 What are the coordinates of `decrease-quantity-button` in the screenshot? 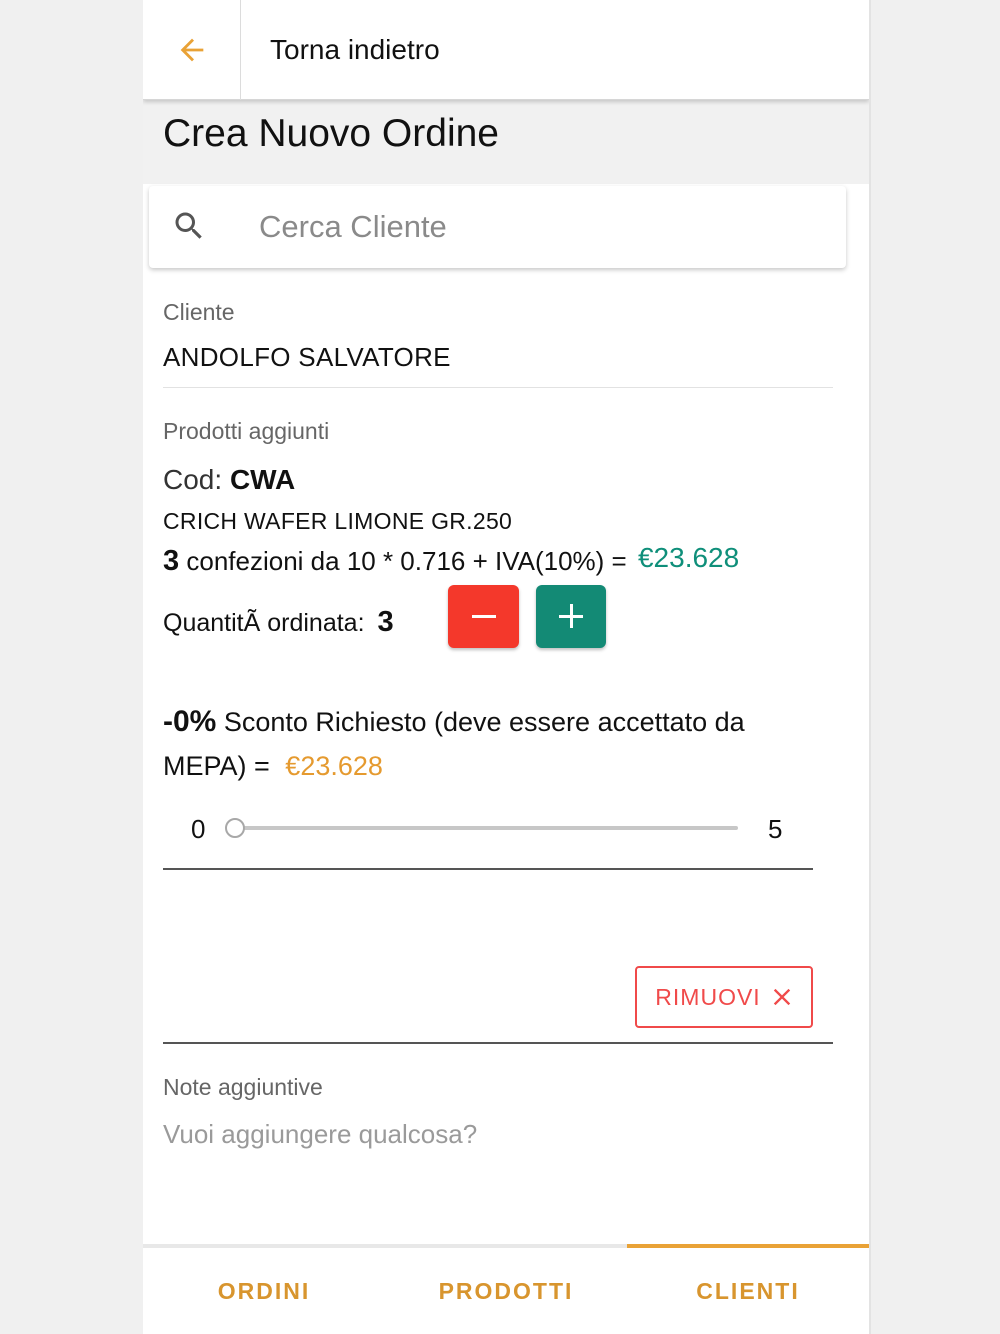 It's located at (483, 616).